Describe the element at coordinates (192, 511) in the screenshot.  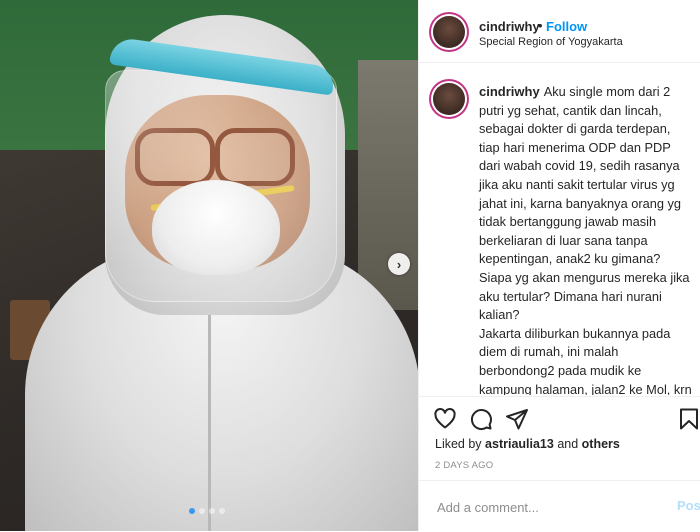
I see `carousel-dot-active` at that location.